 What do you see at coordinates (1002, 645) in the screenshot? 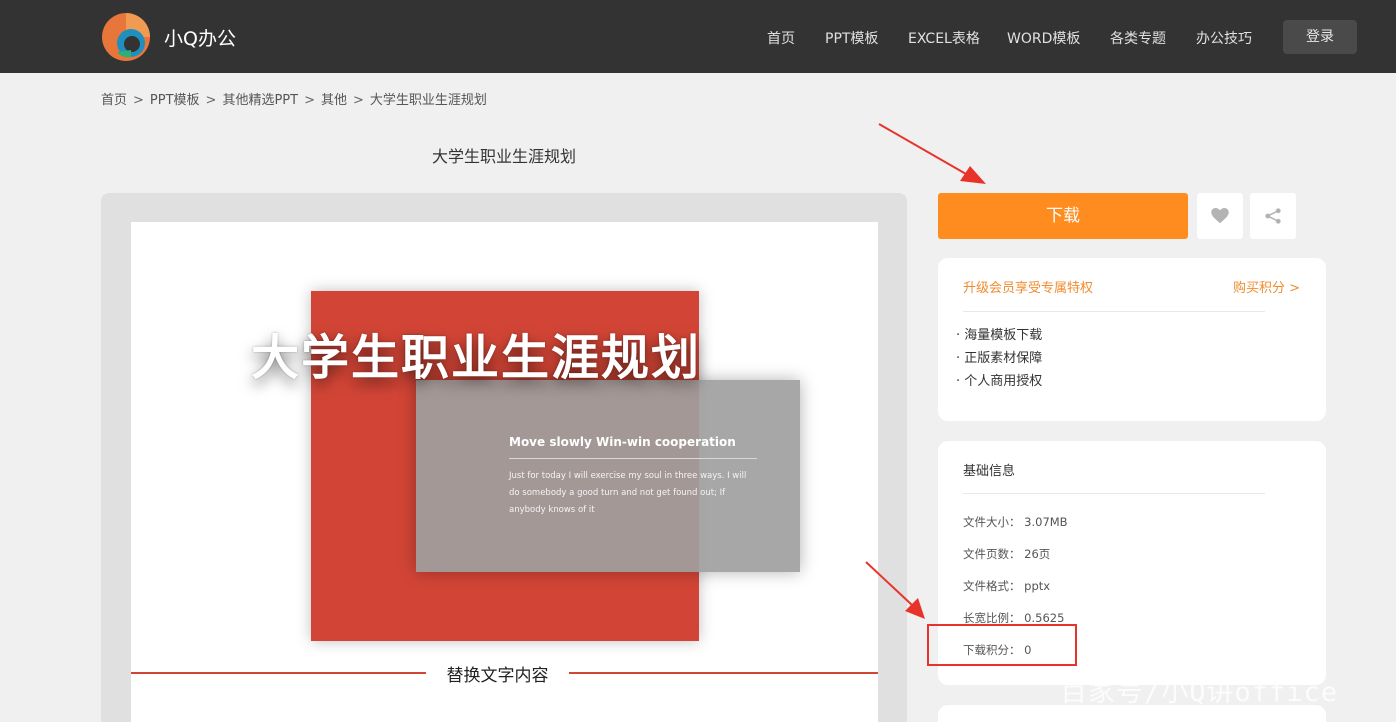
I see `annotation-highlight-box` at bounding box center [1002, 645].